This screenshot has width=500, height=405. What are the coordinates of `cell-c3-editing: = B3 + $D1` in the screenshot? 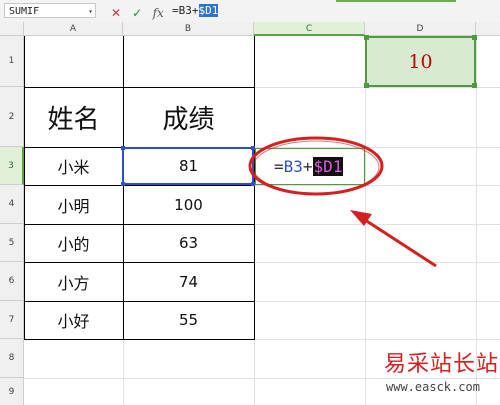 It's located at (310, 166).